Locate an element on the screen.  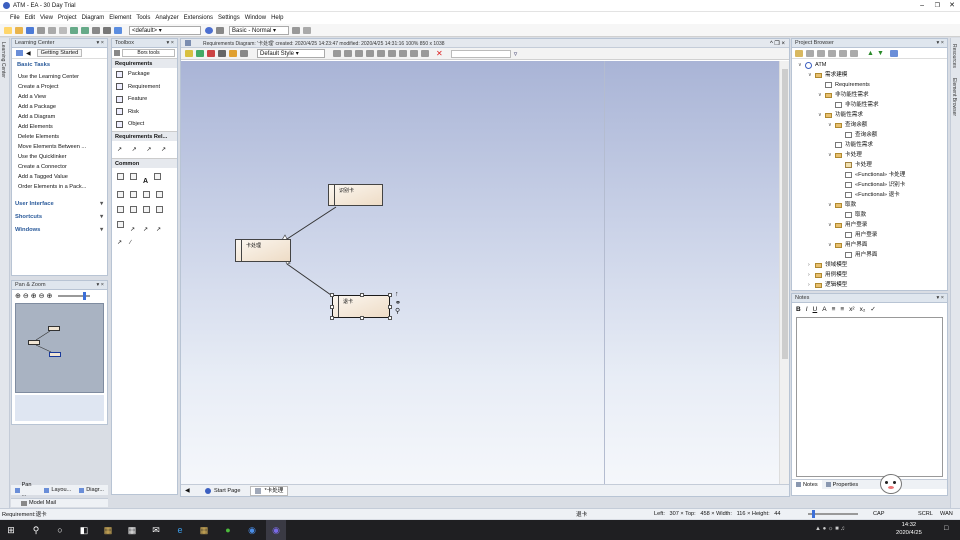
status-zoom-slider is located at coordinates (833, 514).